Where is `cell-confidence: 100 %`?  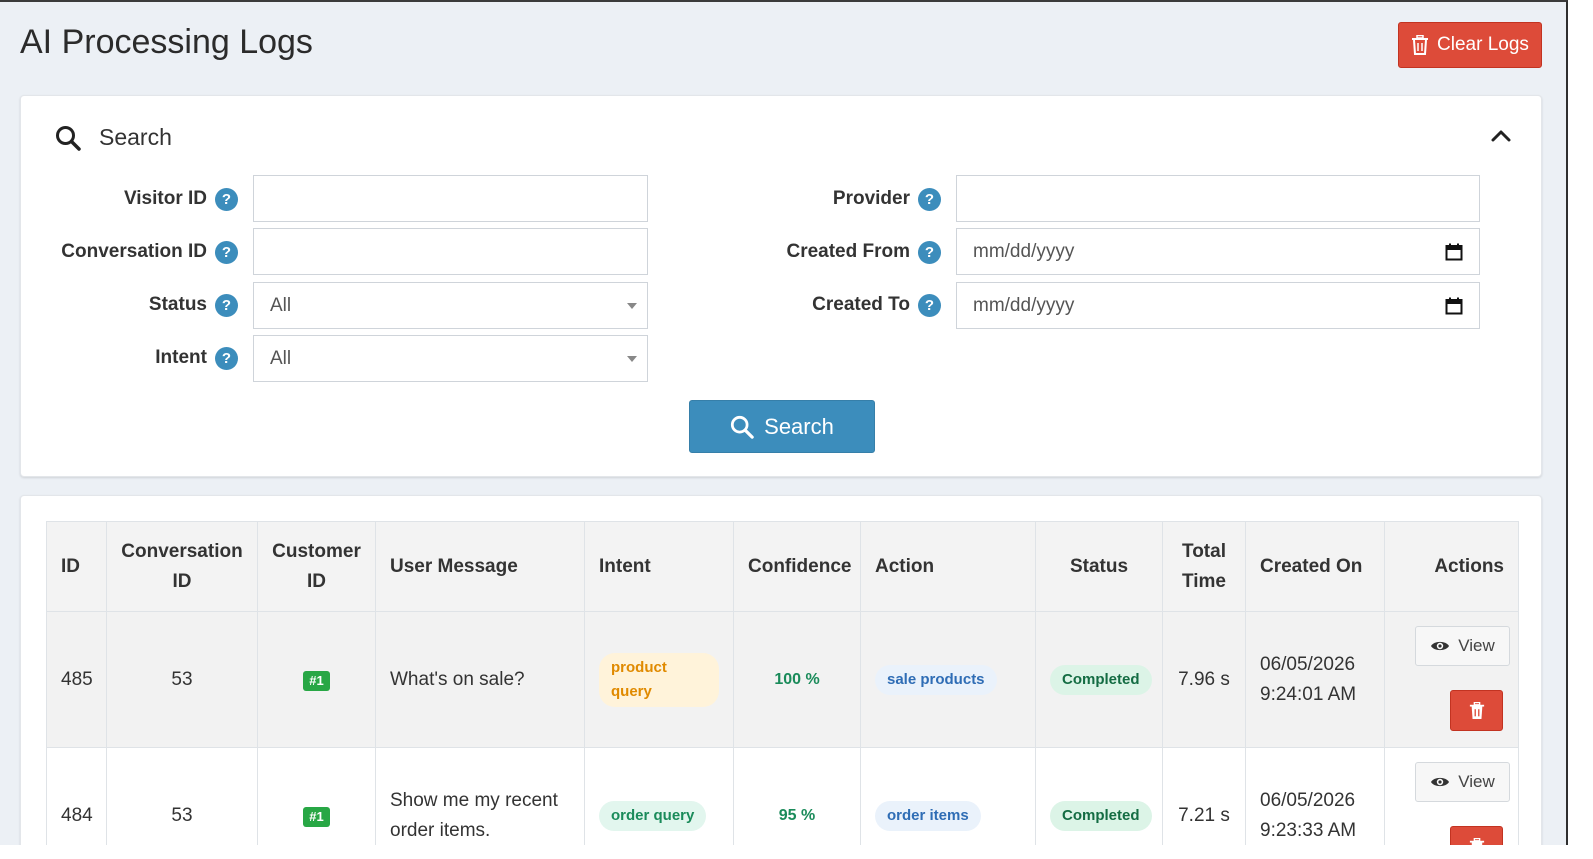 cell-confidence: 100 % is located at coordinates (797, 679).